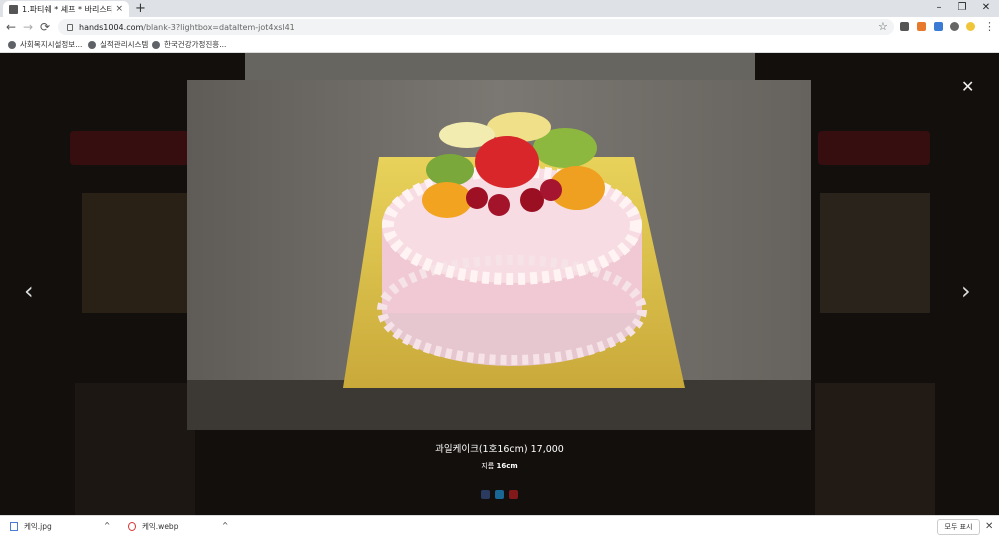 The height and width of the screenshot is (541, 999). I want to click on pinterest-icon, so click(513, 494).